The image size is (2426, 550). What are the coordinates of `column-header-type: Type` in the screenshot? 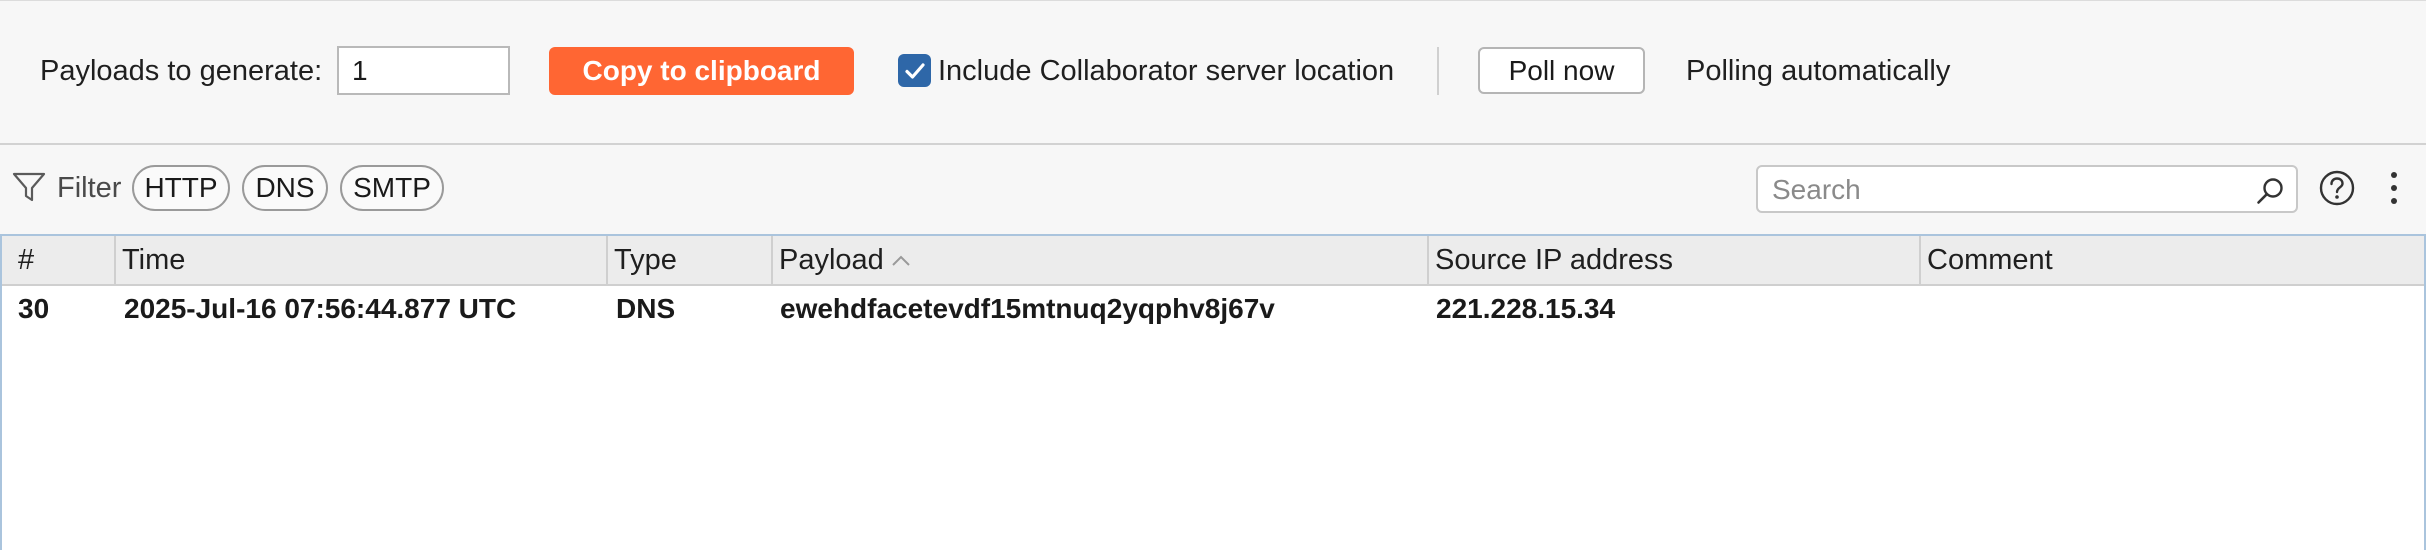 It's located at (690, 260).